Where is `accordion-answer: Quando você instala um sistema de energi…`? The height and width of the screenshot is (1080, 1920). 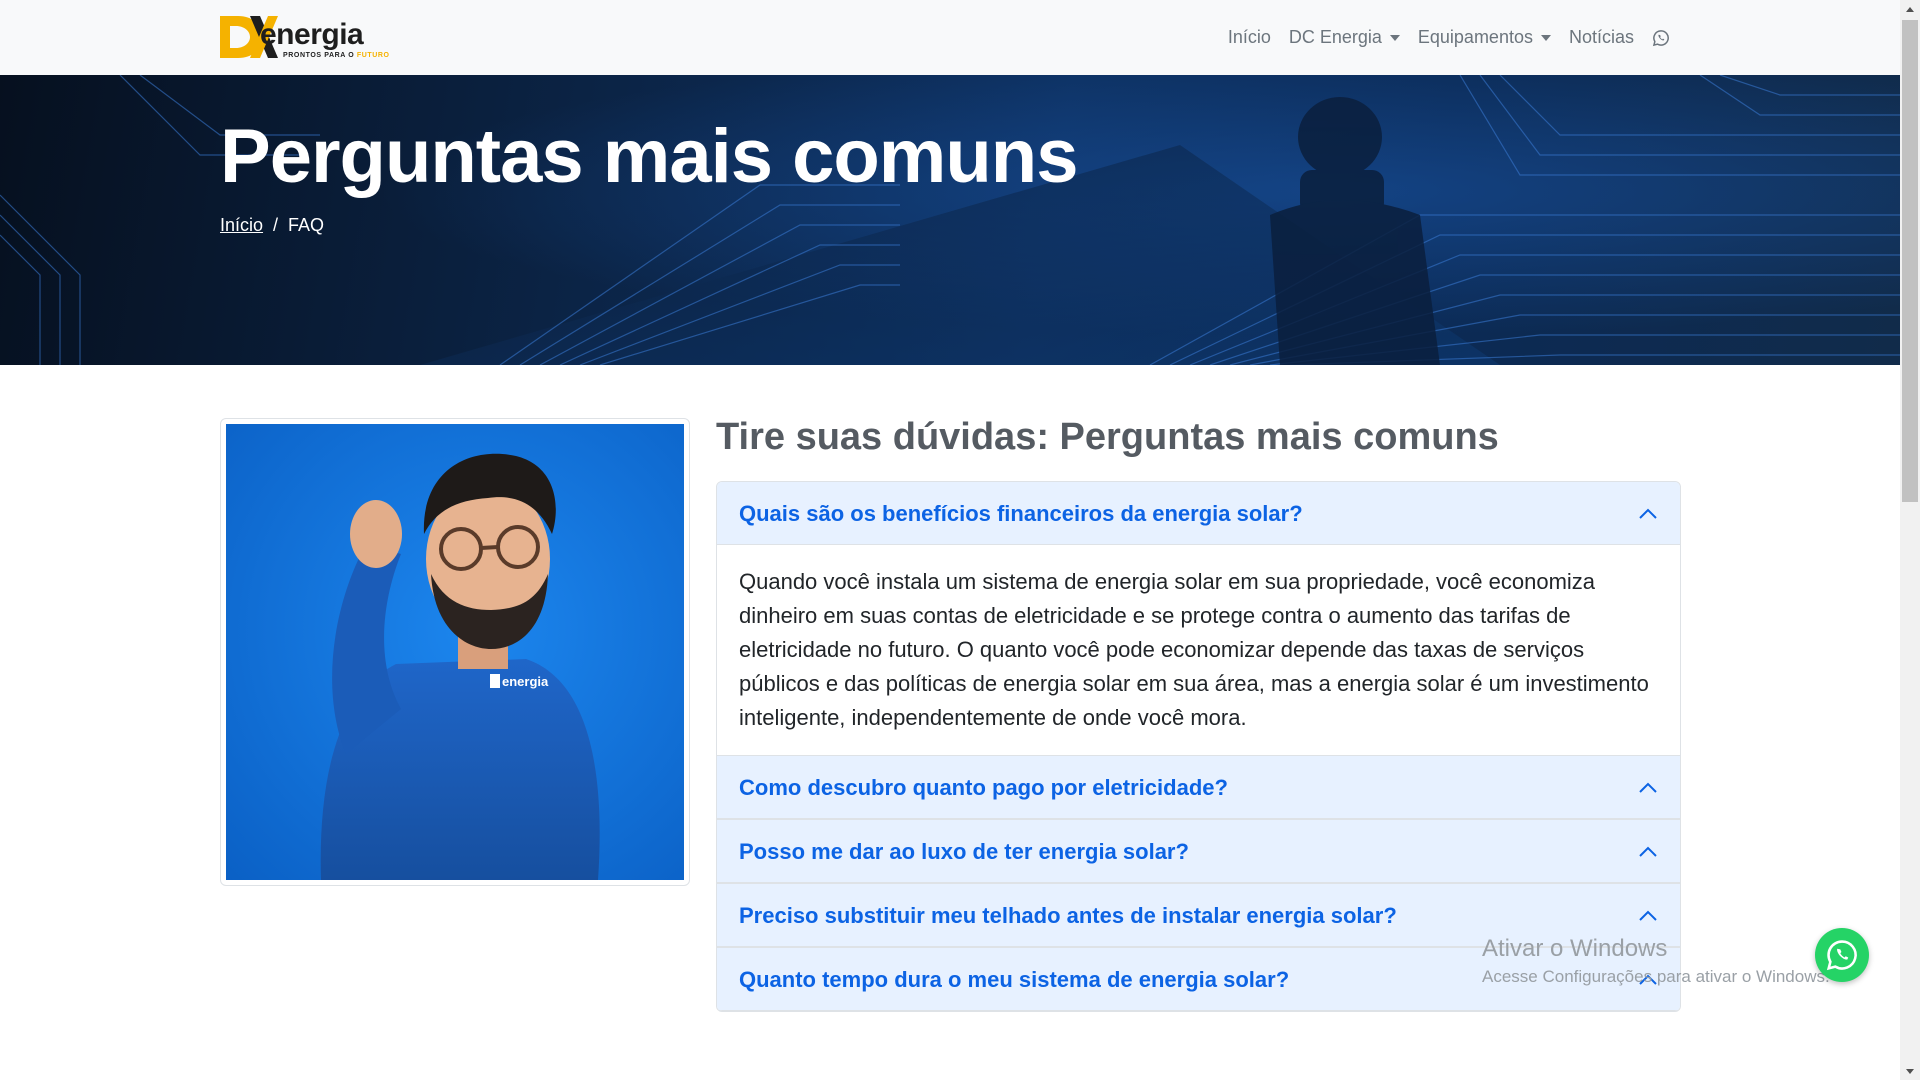 accordion-answer: Quando você instala um sistema de energi… is located at coordinates (1194, 649).